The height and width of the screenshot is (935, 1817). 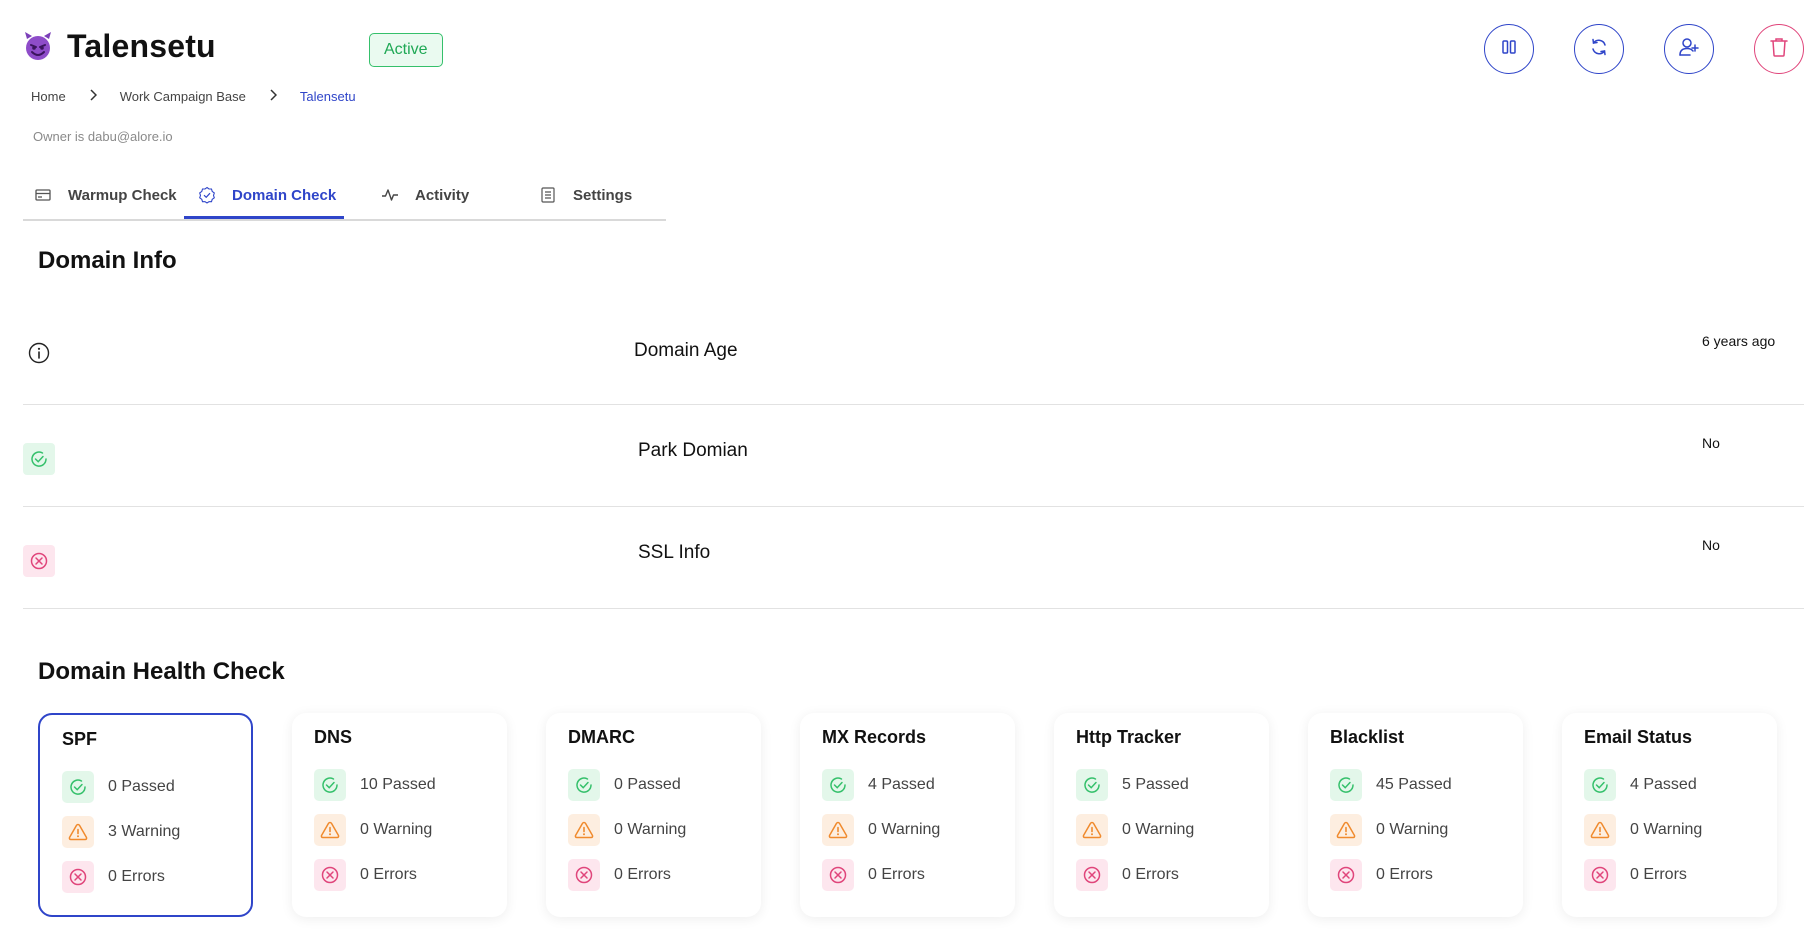 What do you see at coordinates (183, 96) in the screenshot?
I see `breadcrumb-campaign: Work Campaign Base` at bounding box center [183, 96].